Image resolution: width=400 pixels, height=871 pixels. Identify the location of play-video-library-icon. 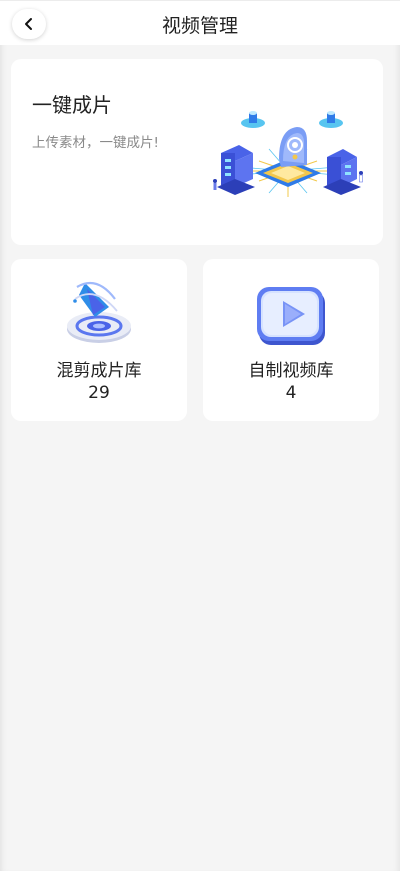
(291, 316).